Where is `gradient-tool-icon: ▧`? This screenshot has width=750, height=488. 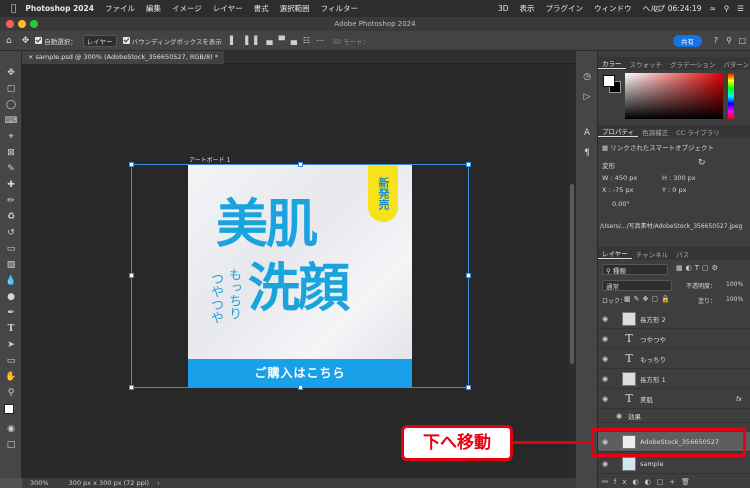
gradient-tool-icon: ▧ is located at coordinates (11, 265).